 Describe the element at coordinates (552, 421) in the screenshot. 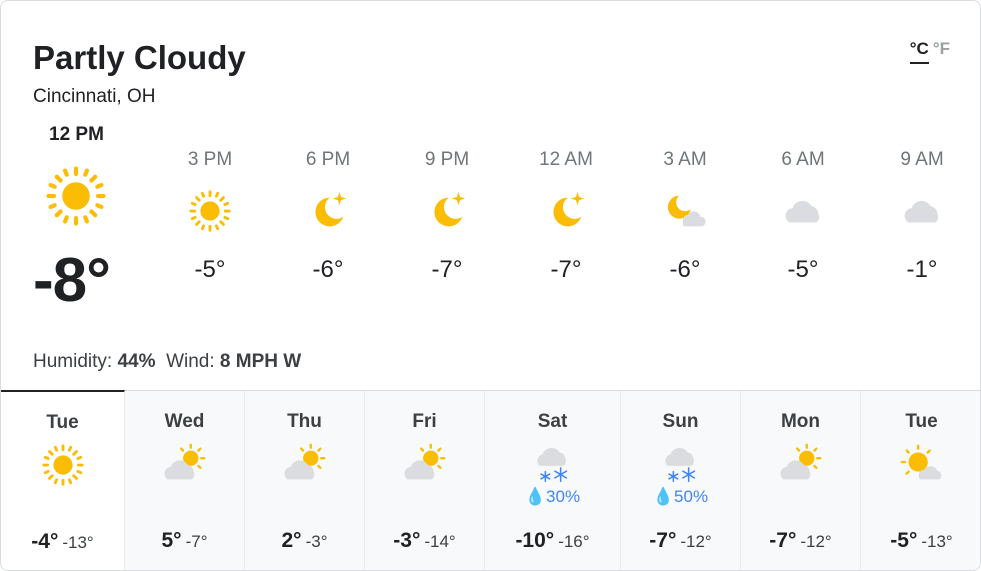

I see `day-name: Sat` at that location.